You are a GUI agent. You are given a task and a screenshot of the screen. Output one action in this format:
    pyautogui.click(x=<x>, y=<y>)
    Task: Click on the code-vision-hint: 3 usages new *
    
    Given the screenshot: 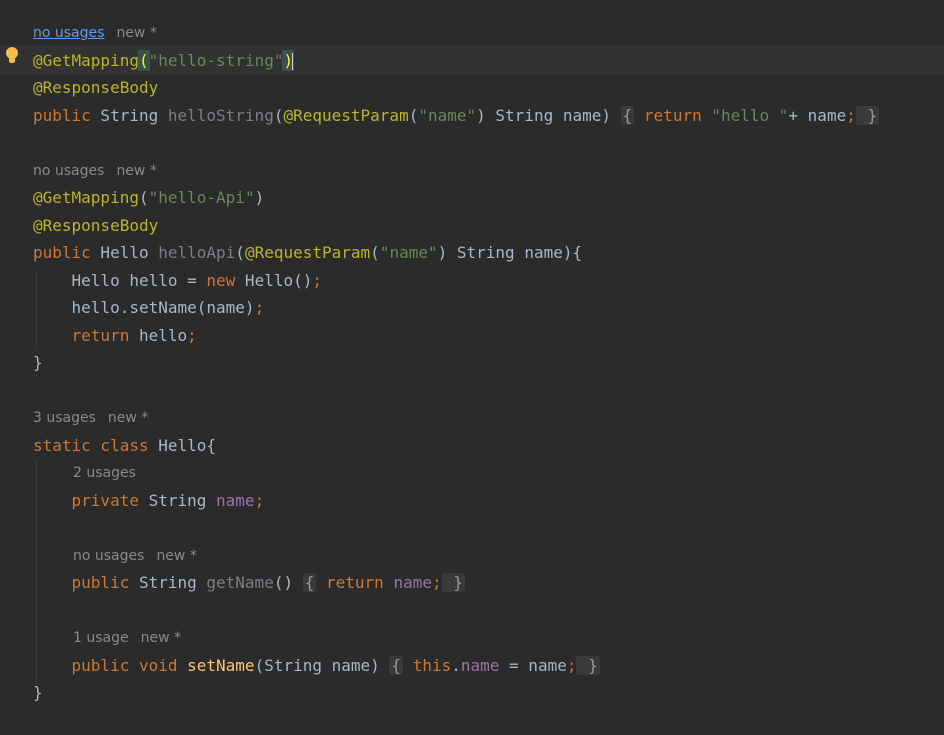 What is the action you would take?
    pyautogui.click(x=90, y=418)
    